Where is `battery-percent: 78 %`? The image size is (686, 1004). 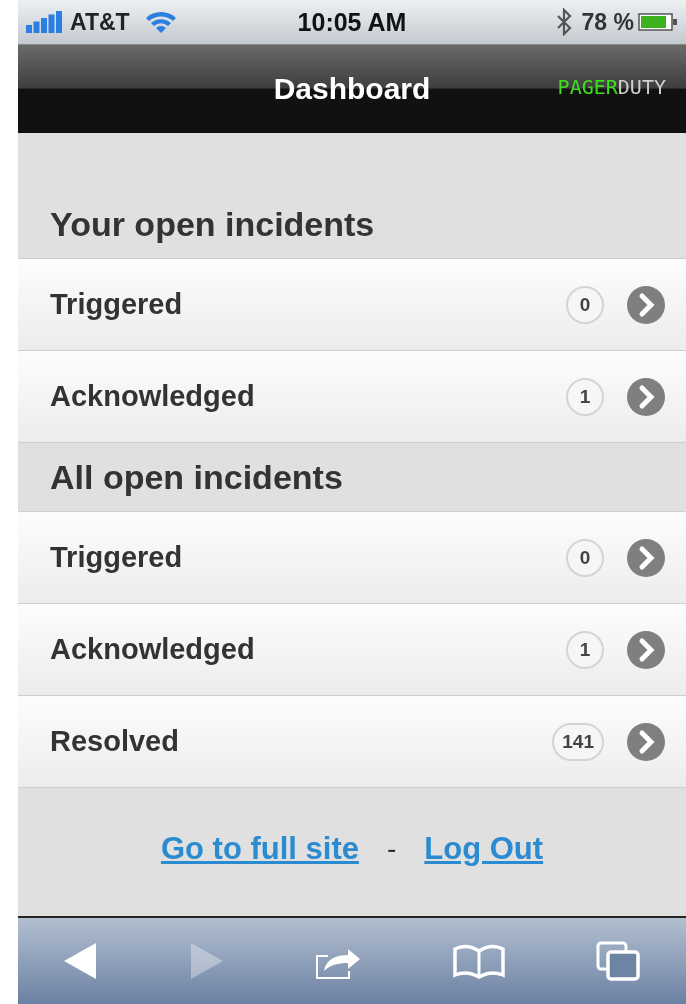
battery-percent: 78 % is located at coordinates (607, 22).